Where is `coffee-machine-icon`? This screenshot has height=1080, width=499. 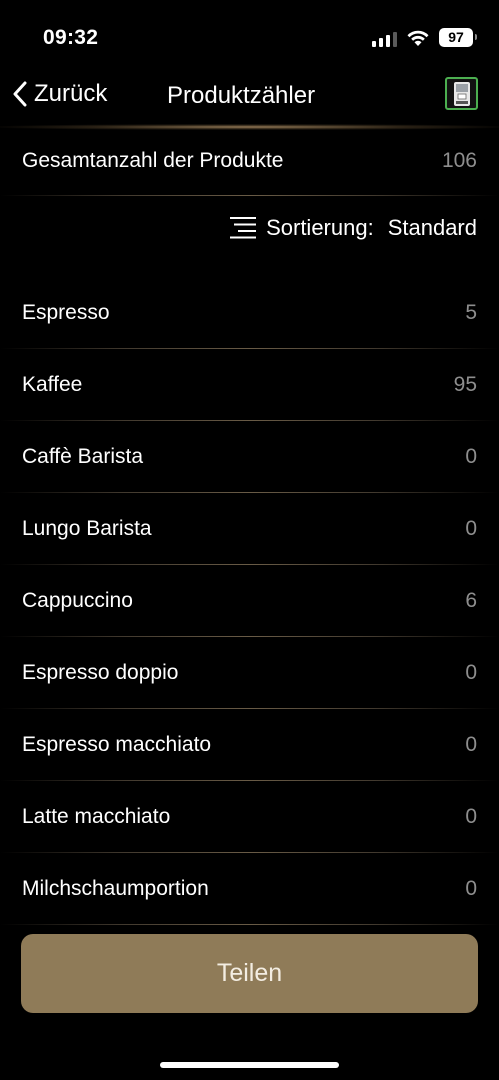
coffee-machine-icon is located at coordinates (461, 93).